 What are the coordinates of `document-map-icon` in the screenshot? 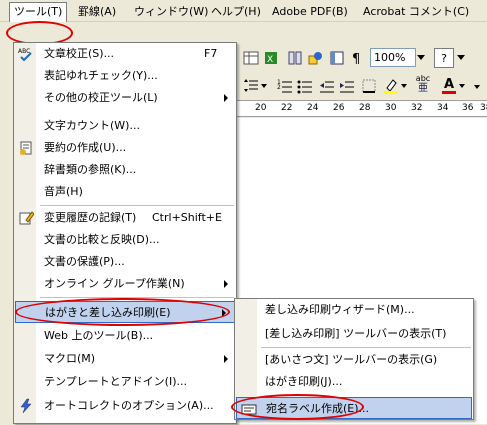 It's located at (337, 58).